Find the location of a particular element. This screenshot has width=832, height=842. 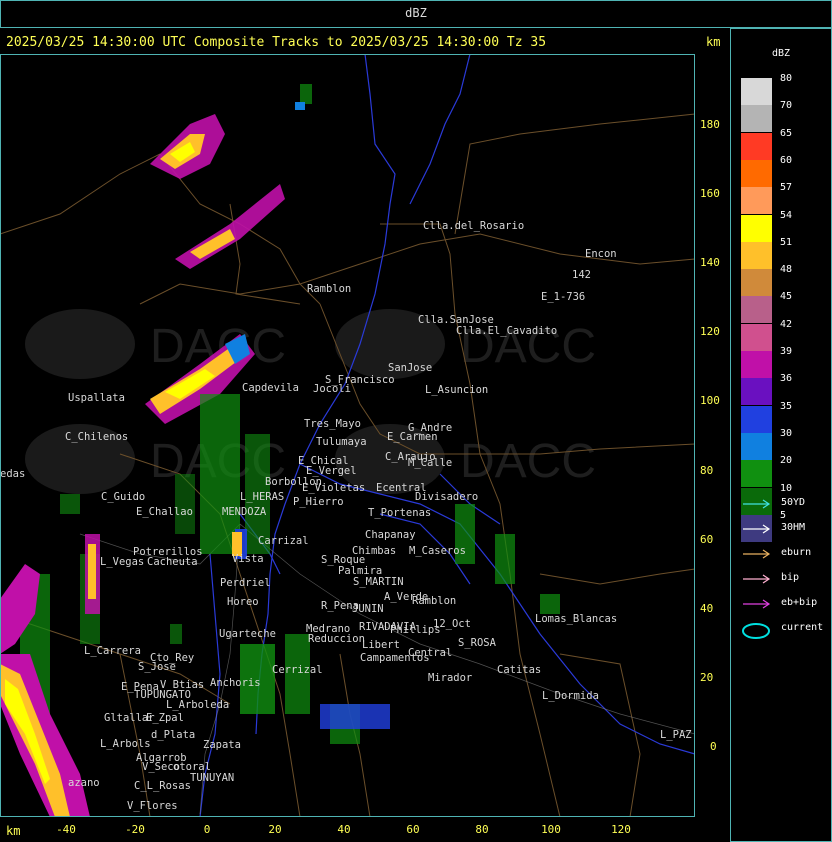

track-legend-label: eburn is located at coordinates (796, 552).